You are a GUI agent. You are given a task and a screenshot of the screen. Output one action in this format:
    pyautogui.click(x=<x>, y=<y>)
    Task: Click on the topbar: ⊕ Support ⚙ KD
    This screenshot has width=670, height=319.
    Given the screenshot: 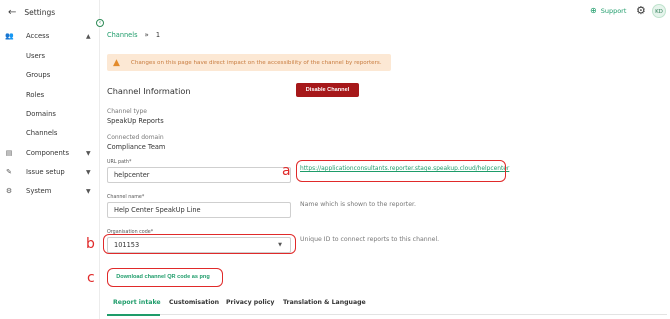 What is the action you would take?
    pyautogui.click(x=385, y=12)
    